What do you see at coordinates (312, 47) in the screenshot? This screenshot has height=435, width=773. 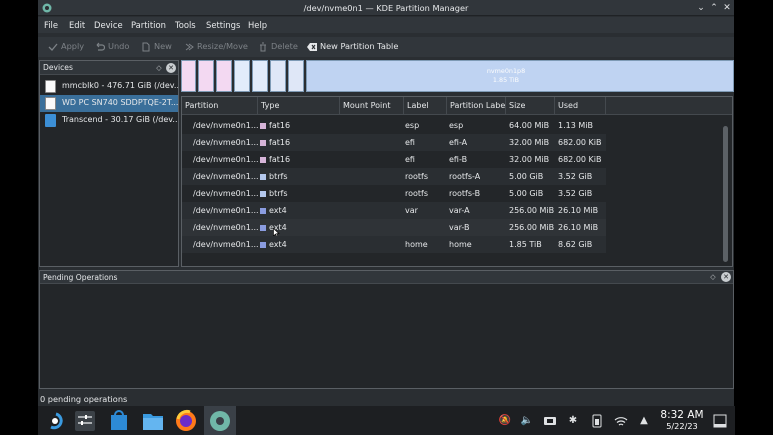 I see `clear-table-icon` at bounding box center [312, 47].